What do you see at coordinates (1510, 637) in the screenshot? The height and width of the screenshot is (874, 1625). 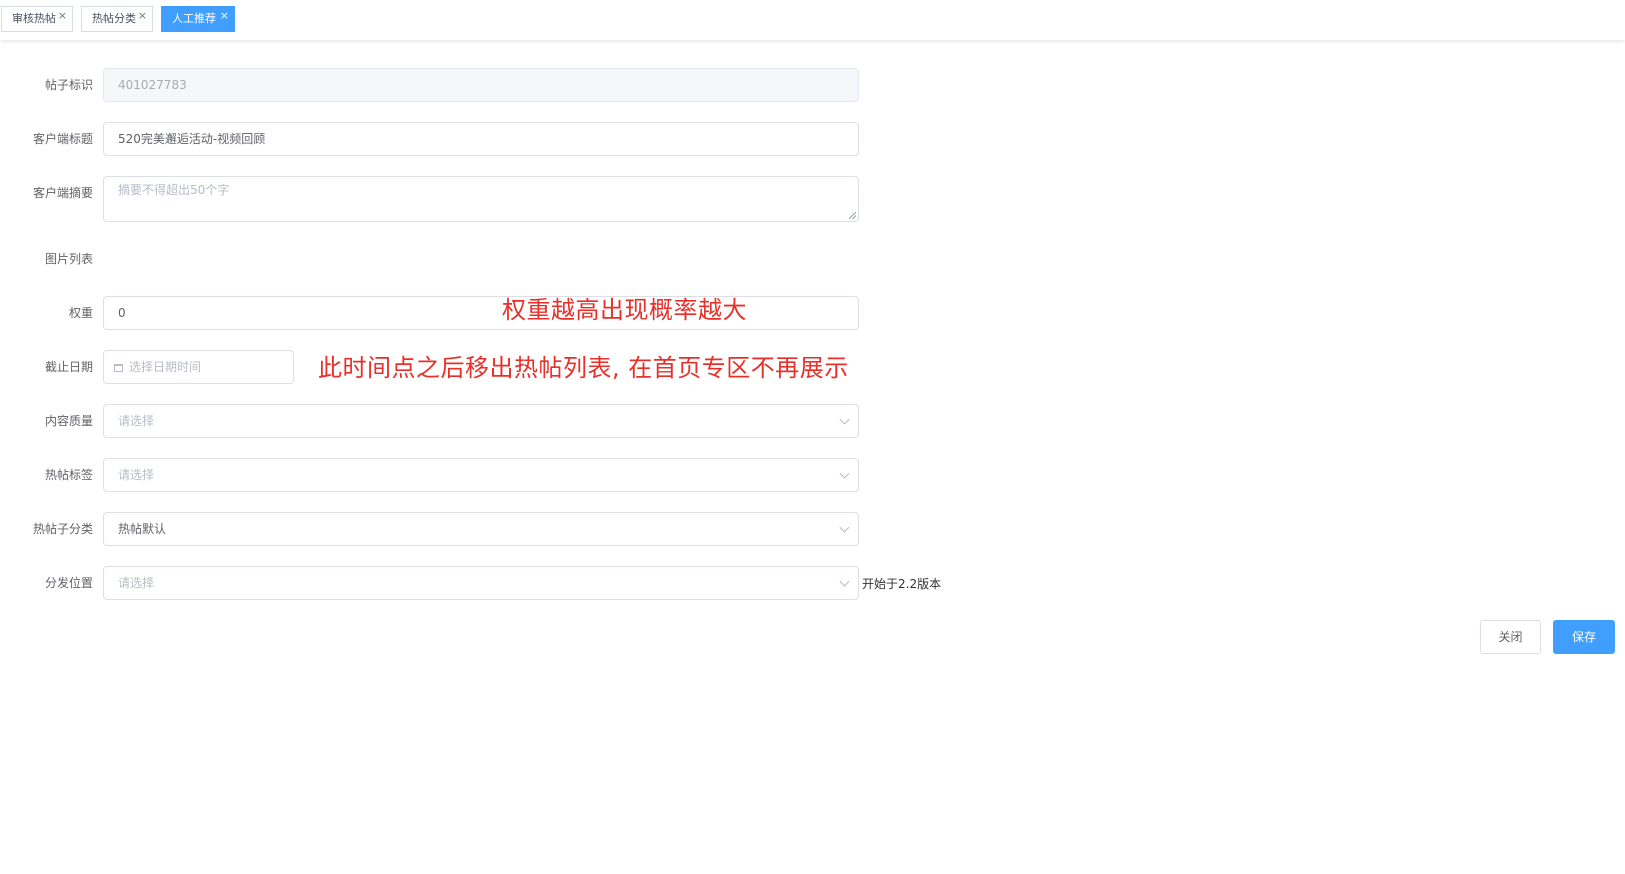 I see `close-button: 关闭` at bounding box center [1510, 637].